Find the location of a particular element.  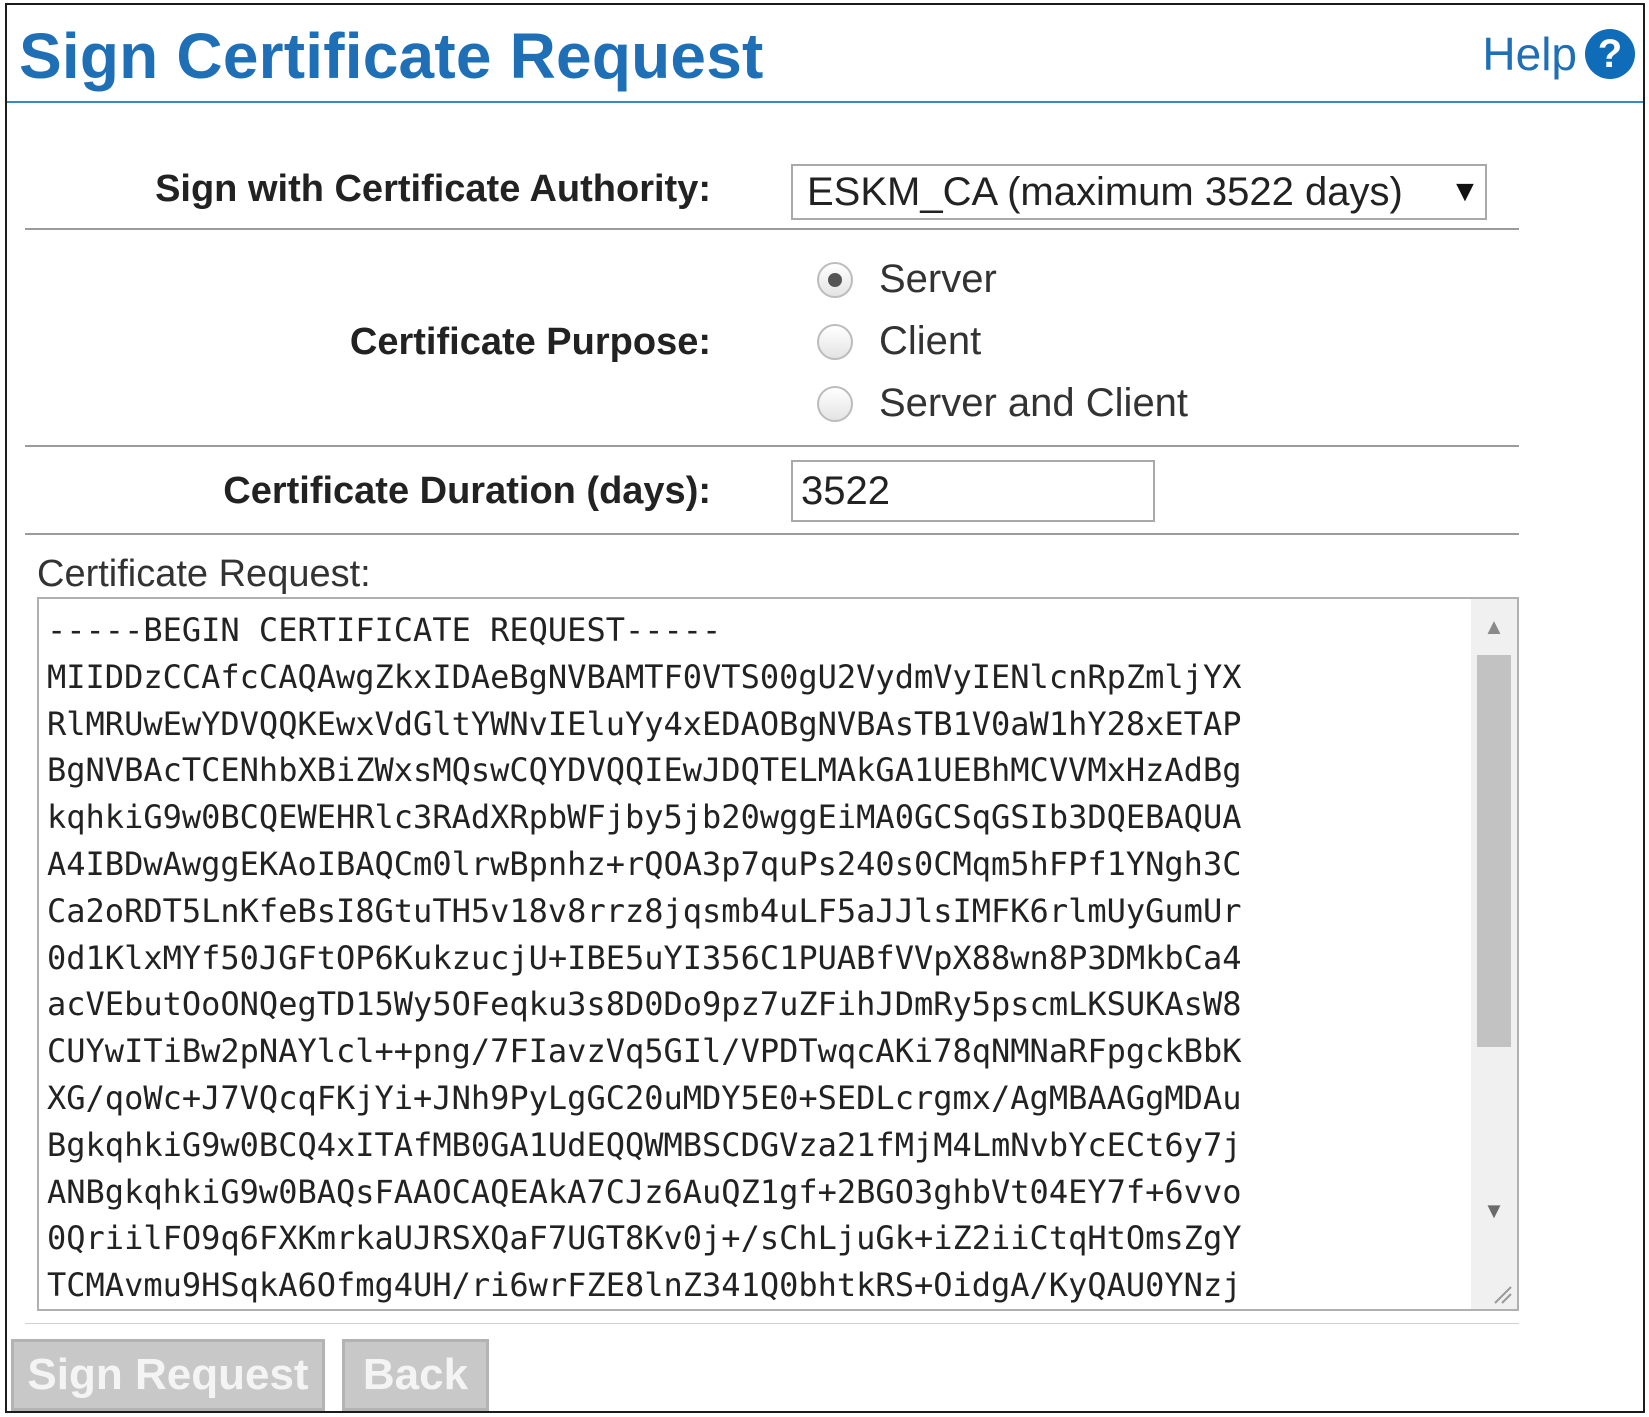

ca-label: Sign with Certificate Authority: is located at coordinates (433, 189).